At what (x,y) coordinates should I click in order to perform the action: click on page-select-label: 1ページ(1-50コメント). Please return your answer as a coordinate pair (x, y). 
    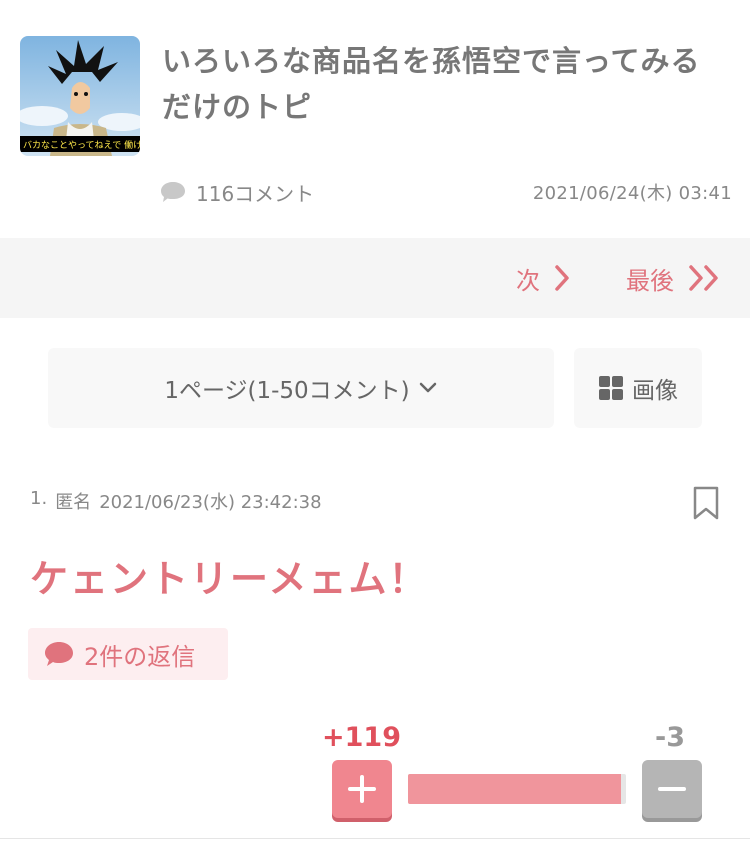
    Looking at the image, I should click on (287, 391).